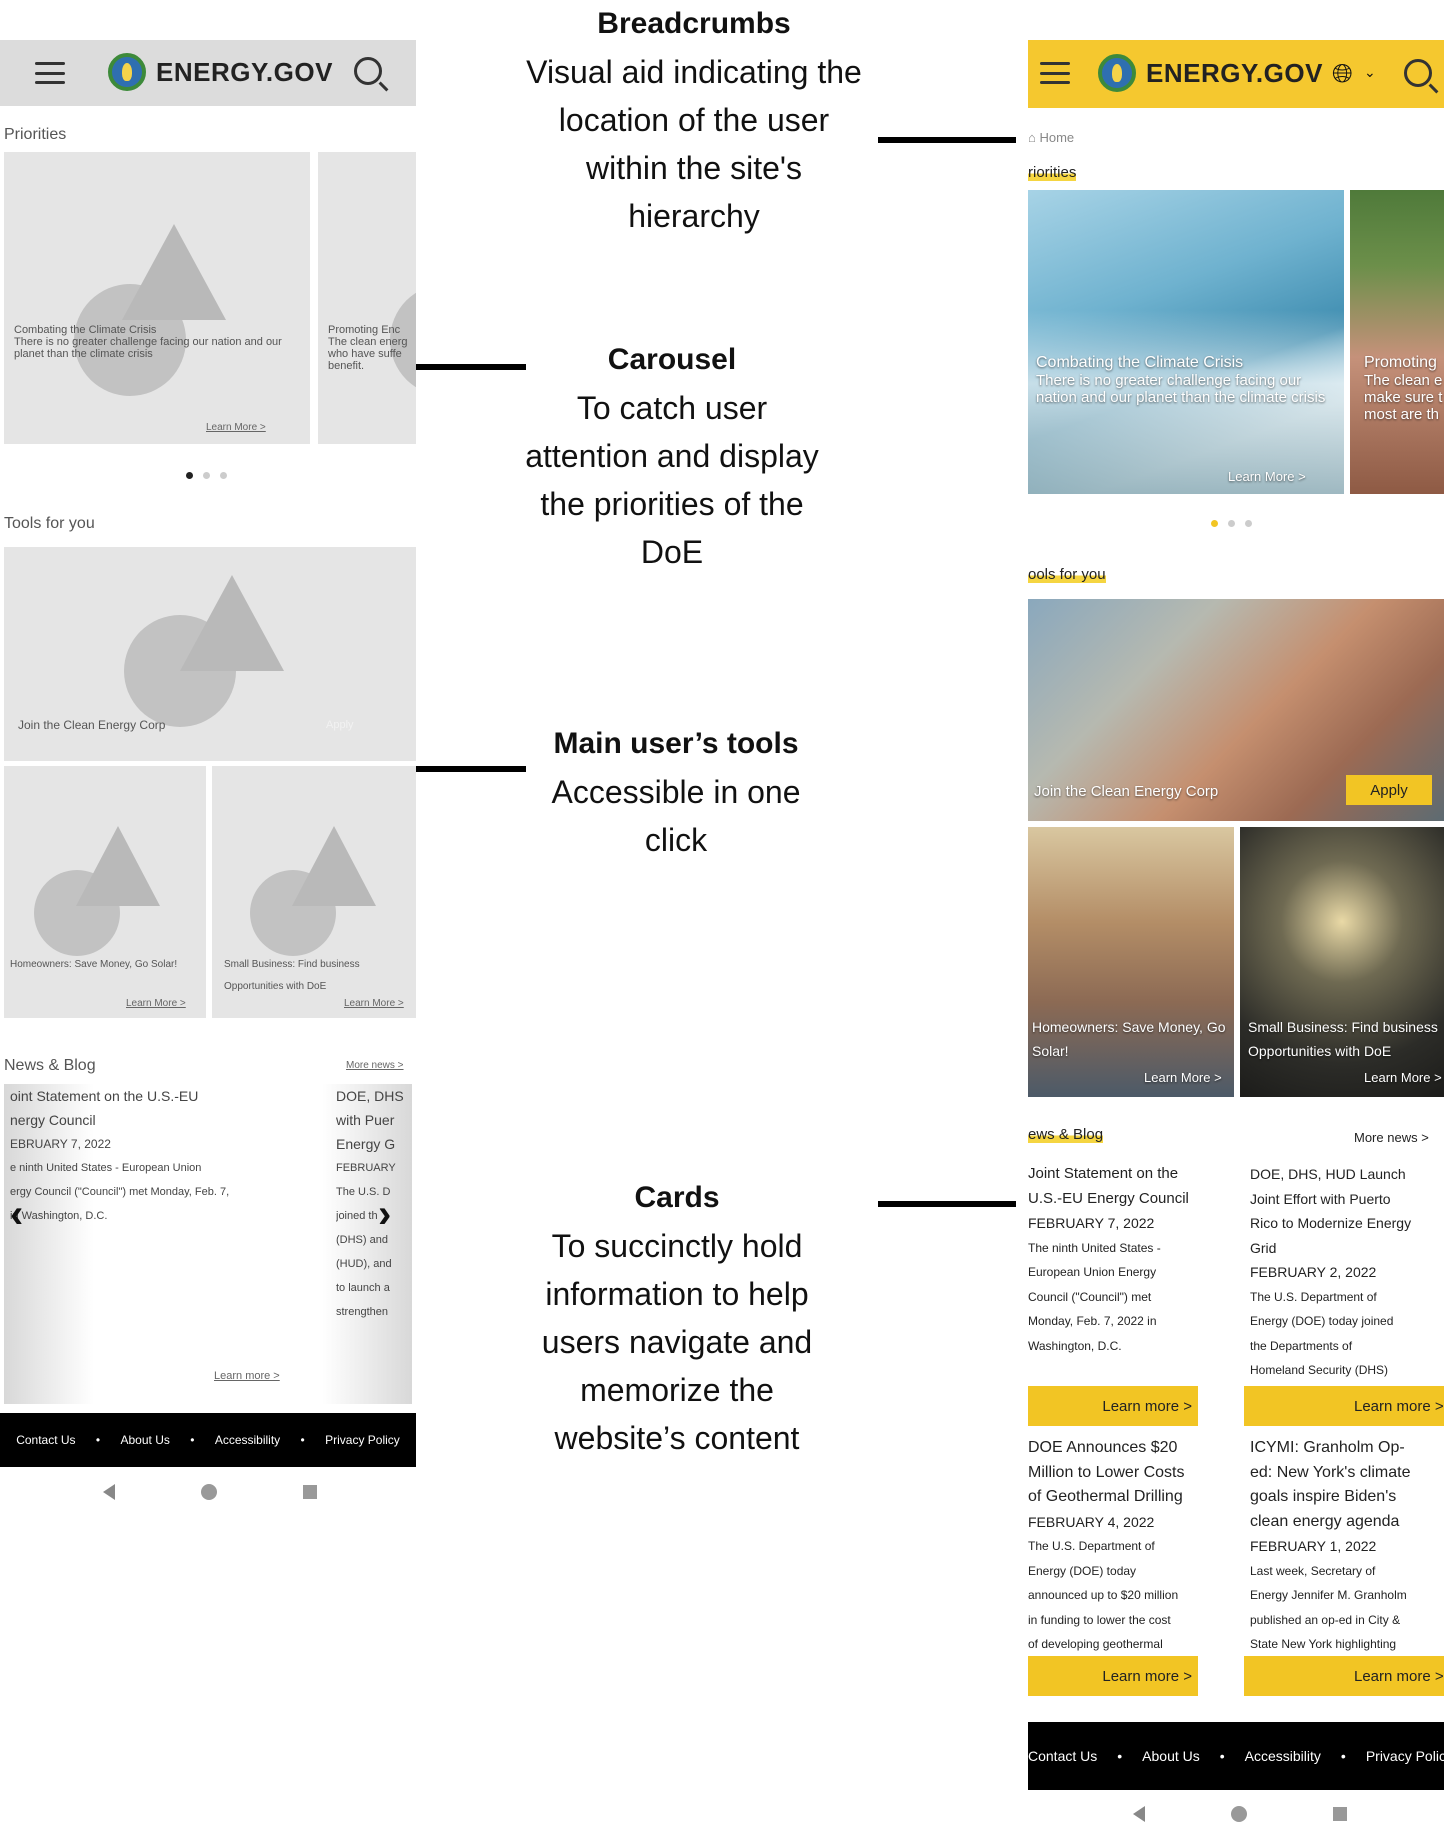  Describe the element at coordinates (694, 23) in the screenshot. I see `annotation-title: Breadcrumbs` at that location.